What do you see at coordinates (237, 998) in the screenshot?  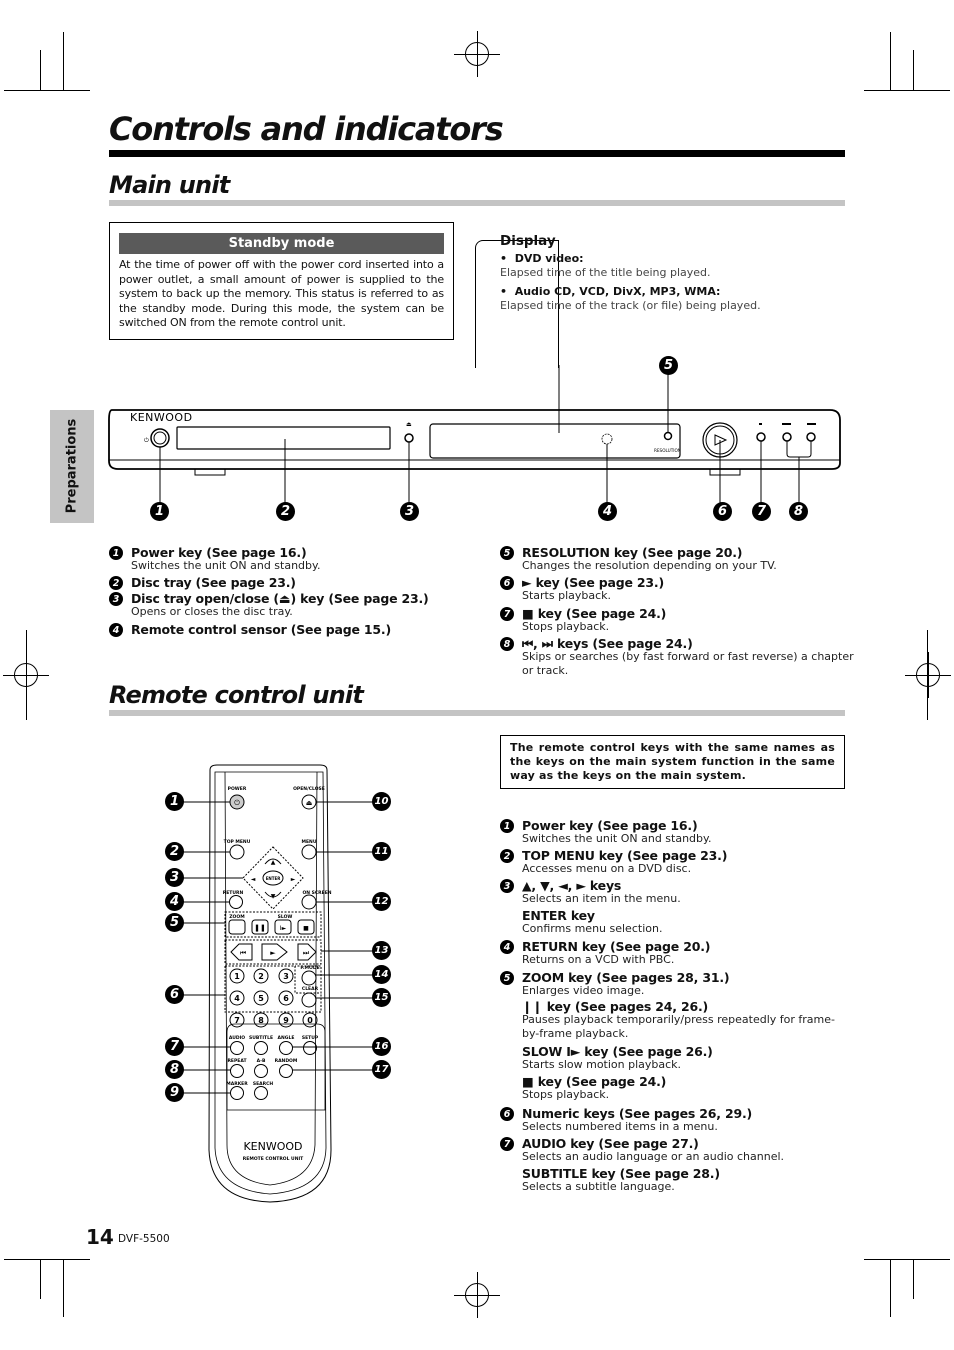 I see `numeric-key-label: 4` at bounding box center [237, 998].